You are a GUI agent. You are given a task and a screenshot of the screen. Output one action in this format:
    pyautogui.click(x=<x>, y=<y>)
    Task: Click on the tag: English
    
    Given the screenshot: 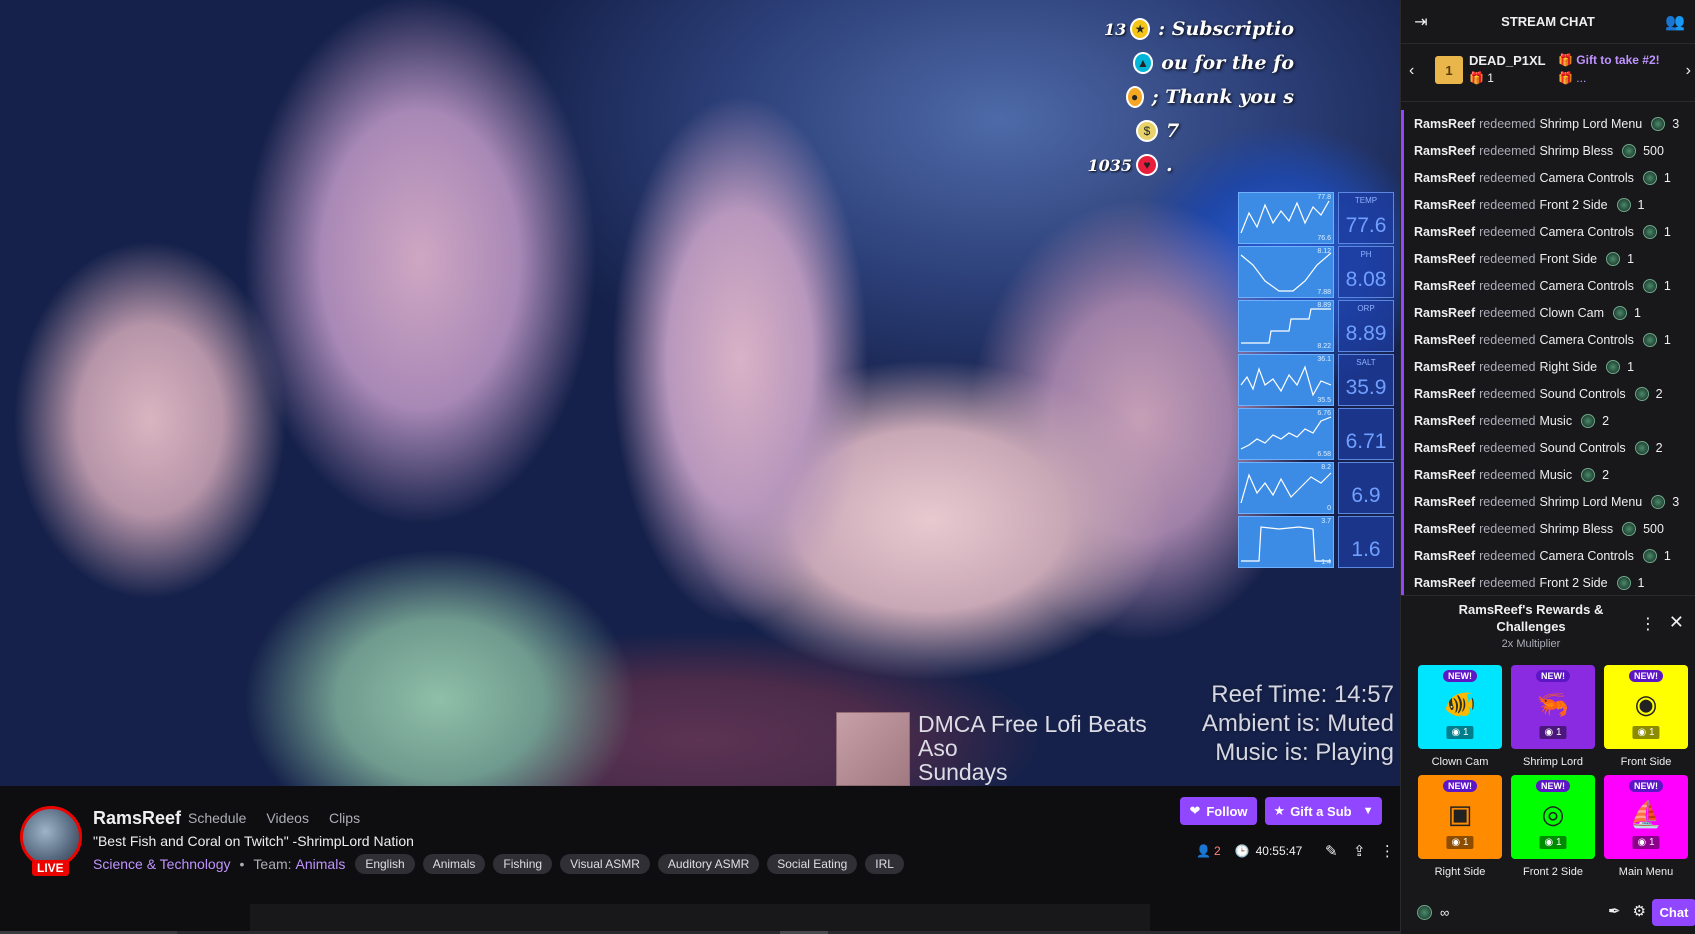 What is the action you would take?
    pyautogui.click(x=385, y=864)
    